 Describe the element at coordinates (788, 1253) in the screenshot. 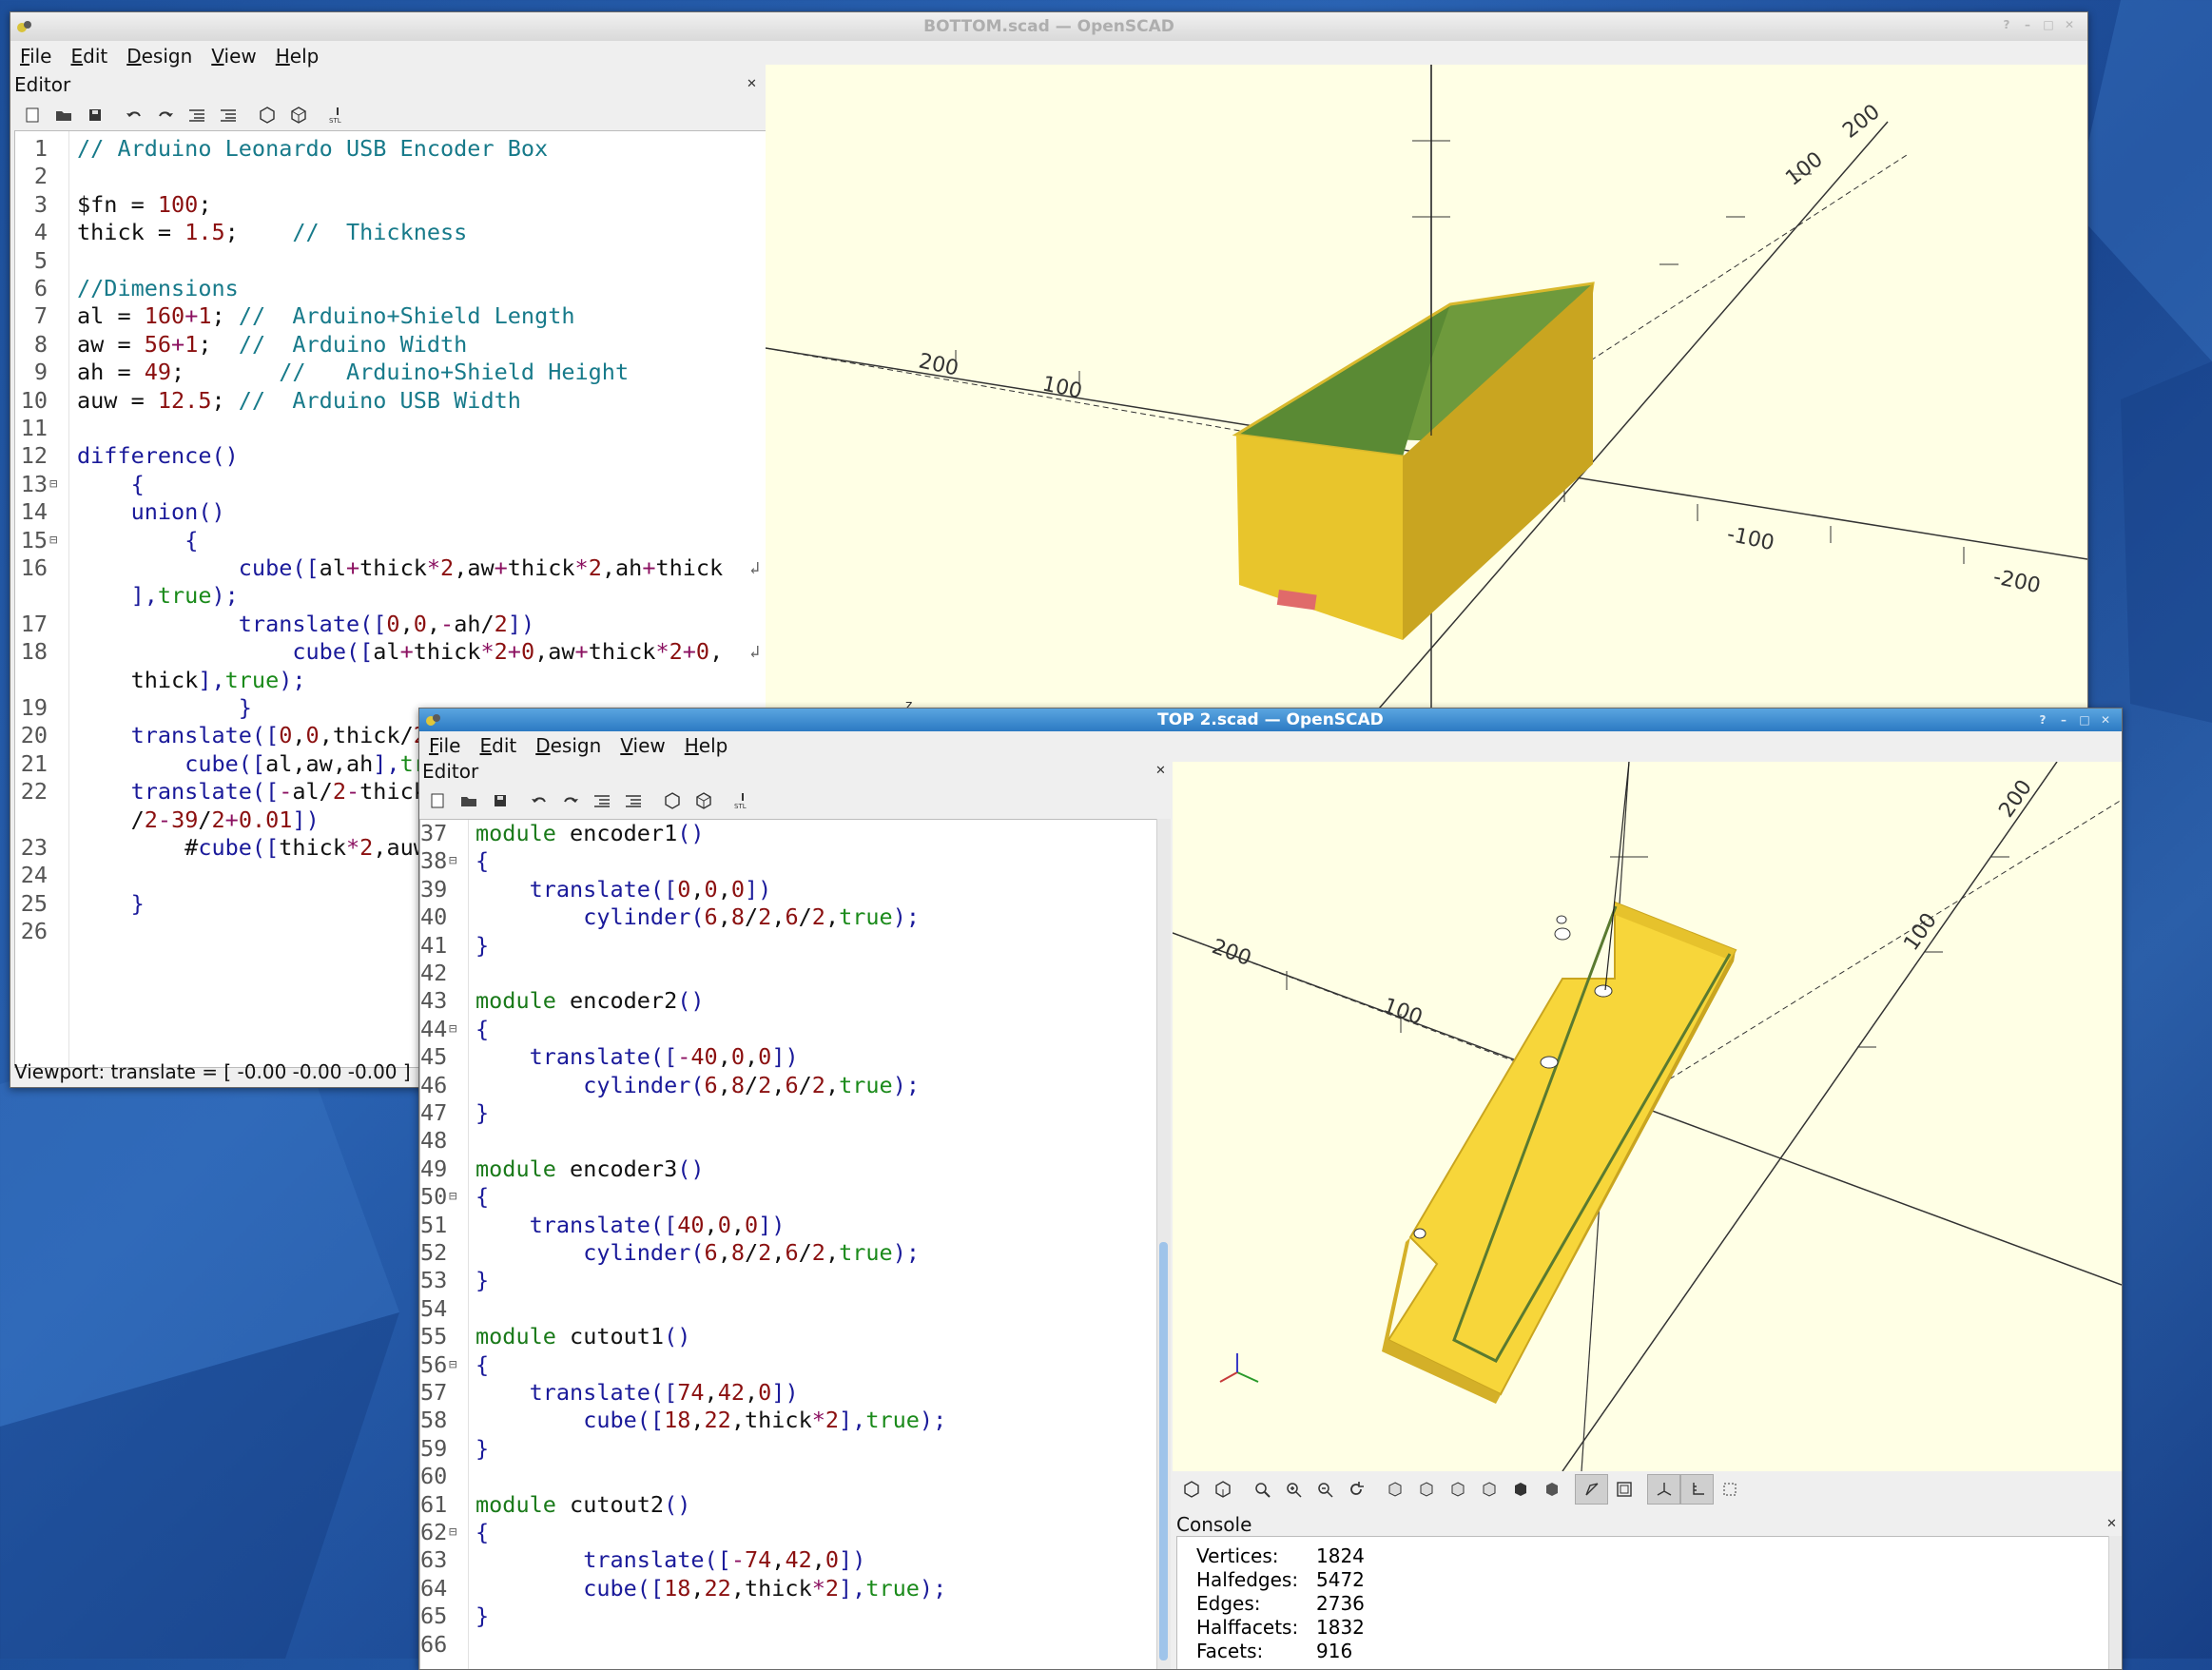

I see `code-line: 52 cylinder(6,8/2,6/2,true);` at that location.